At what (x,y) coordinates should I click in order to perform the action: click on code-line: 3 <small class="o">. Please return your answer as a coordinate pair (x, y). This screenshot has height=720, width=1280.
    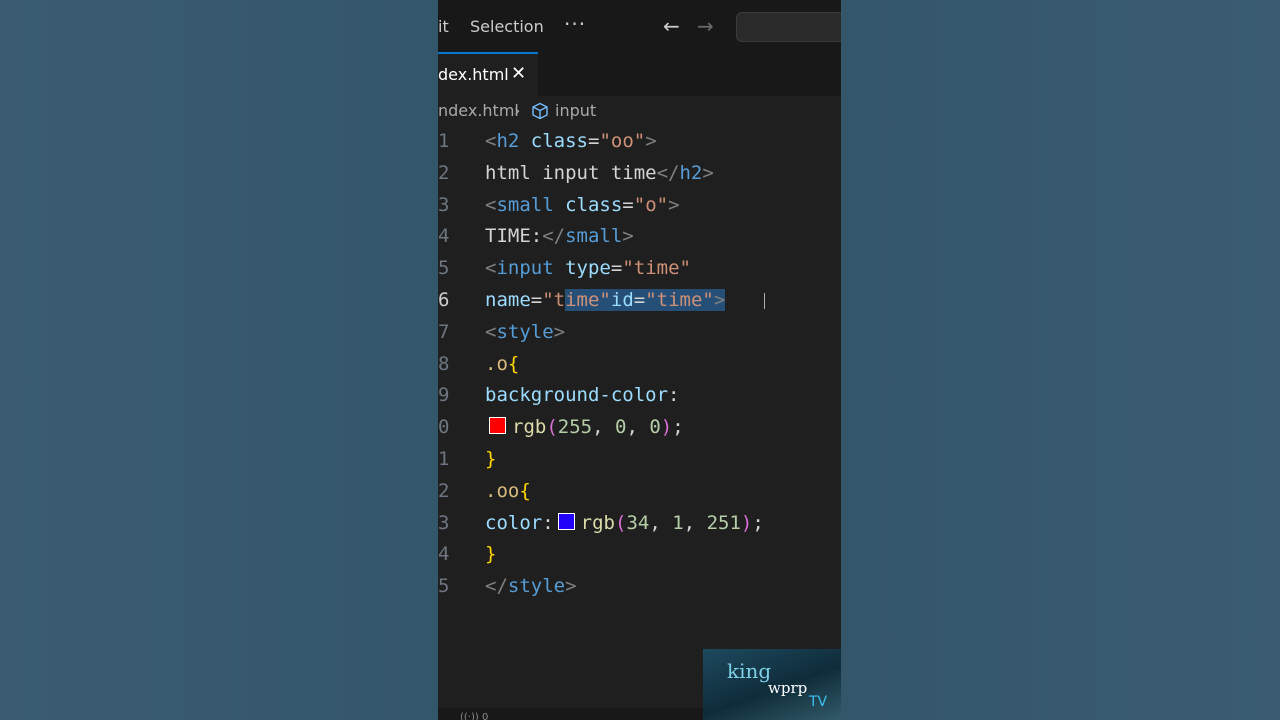
    Looking at the image, I should click on (639, 206).